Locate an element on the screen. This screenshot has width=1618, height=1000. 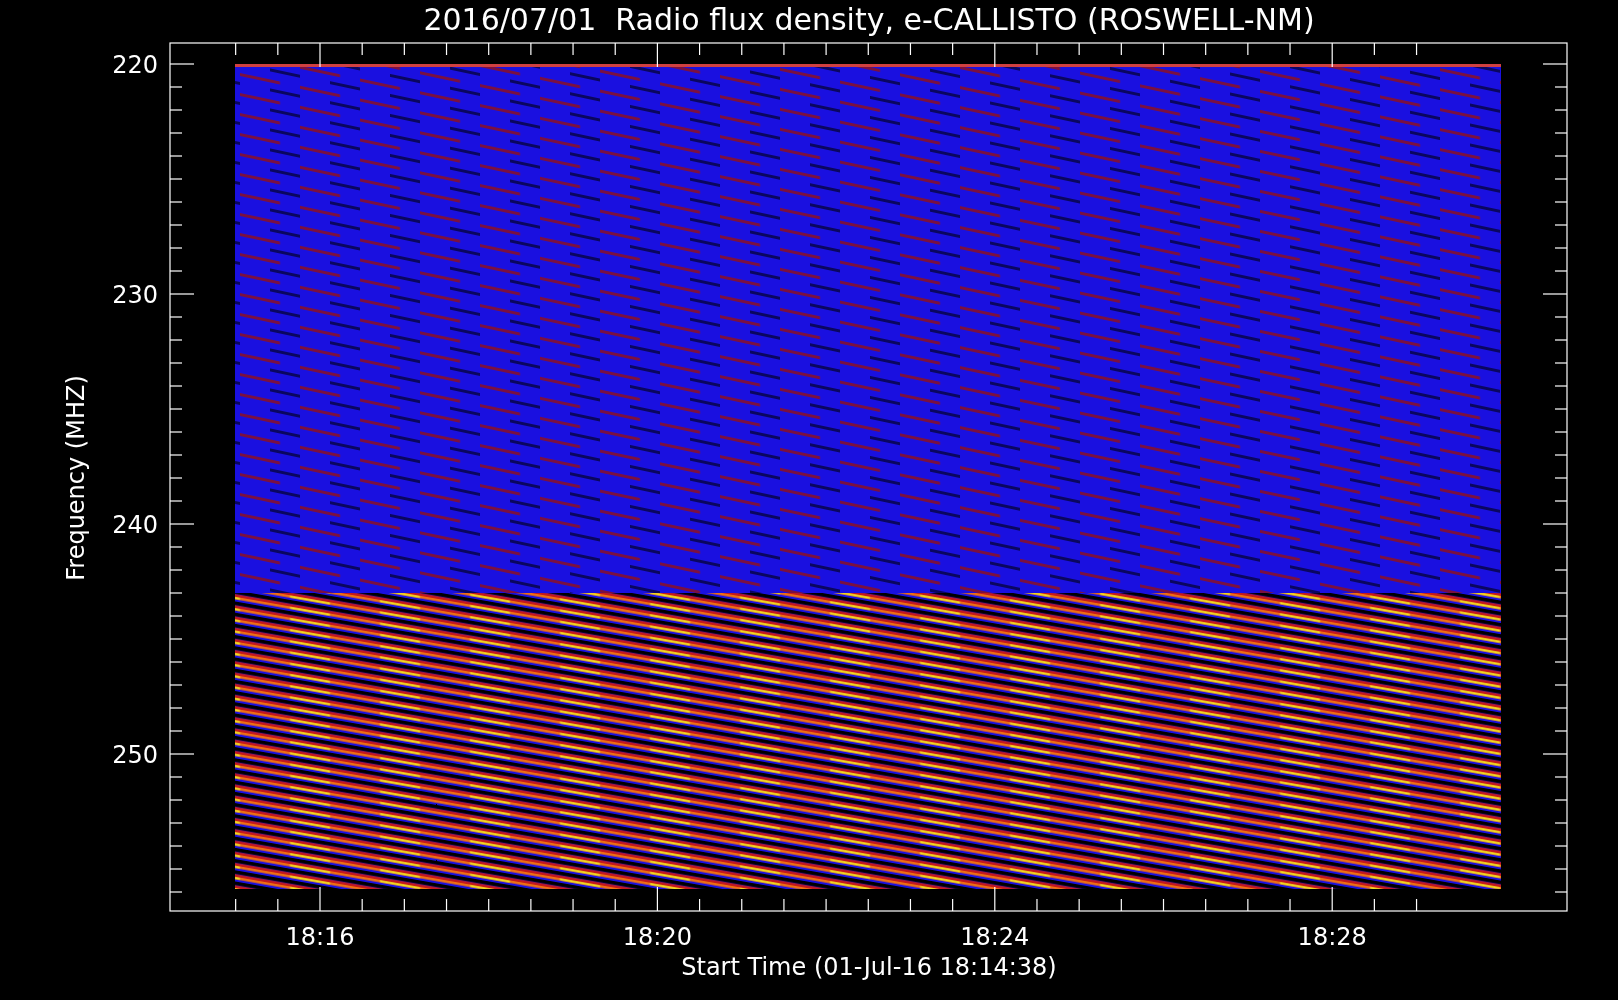
tick-label: 220 is located at coordinates (135, 65).